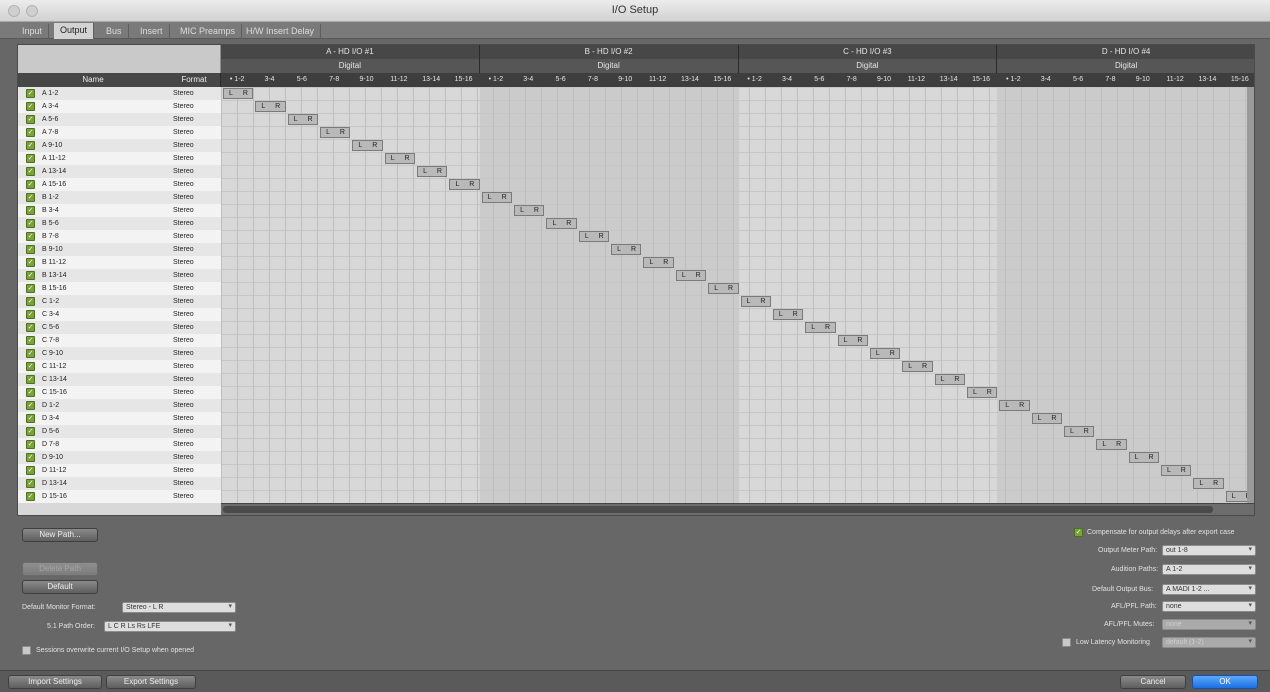 Image resolution: width=1270 pixels, height=692 pixels. What do you see at coordinates (54, 262) in the screenshot?
I see `path-name: B 11-12` at bounding box center [54, 262].